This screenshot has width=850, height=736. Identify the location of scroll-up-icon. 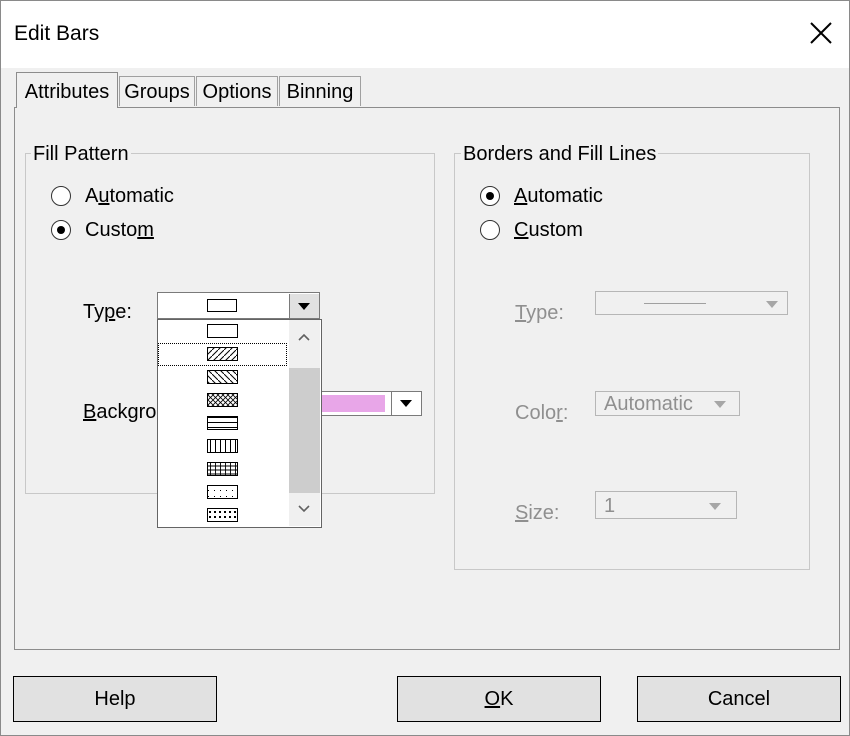
(304, 337).